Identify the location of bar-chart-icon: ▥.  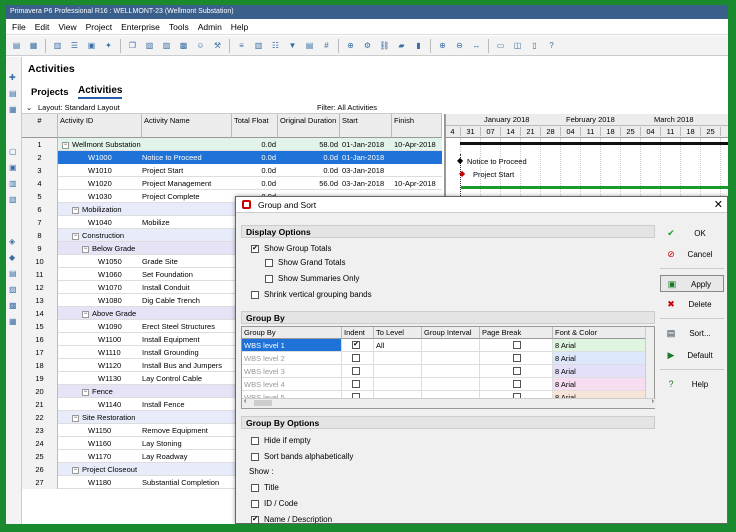
(258, 45).